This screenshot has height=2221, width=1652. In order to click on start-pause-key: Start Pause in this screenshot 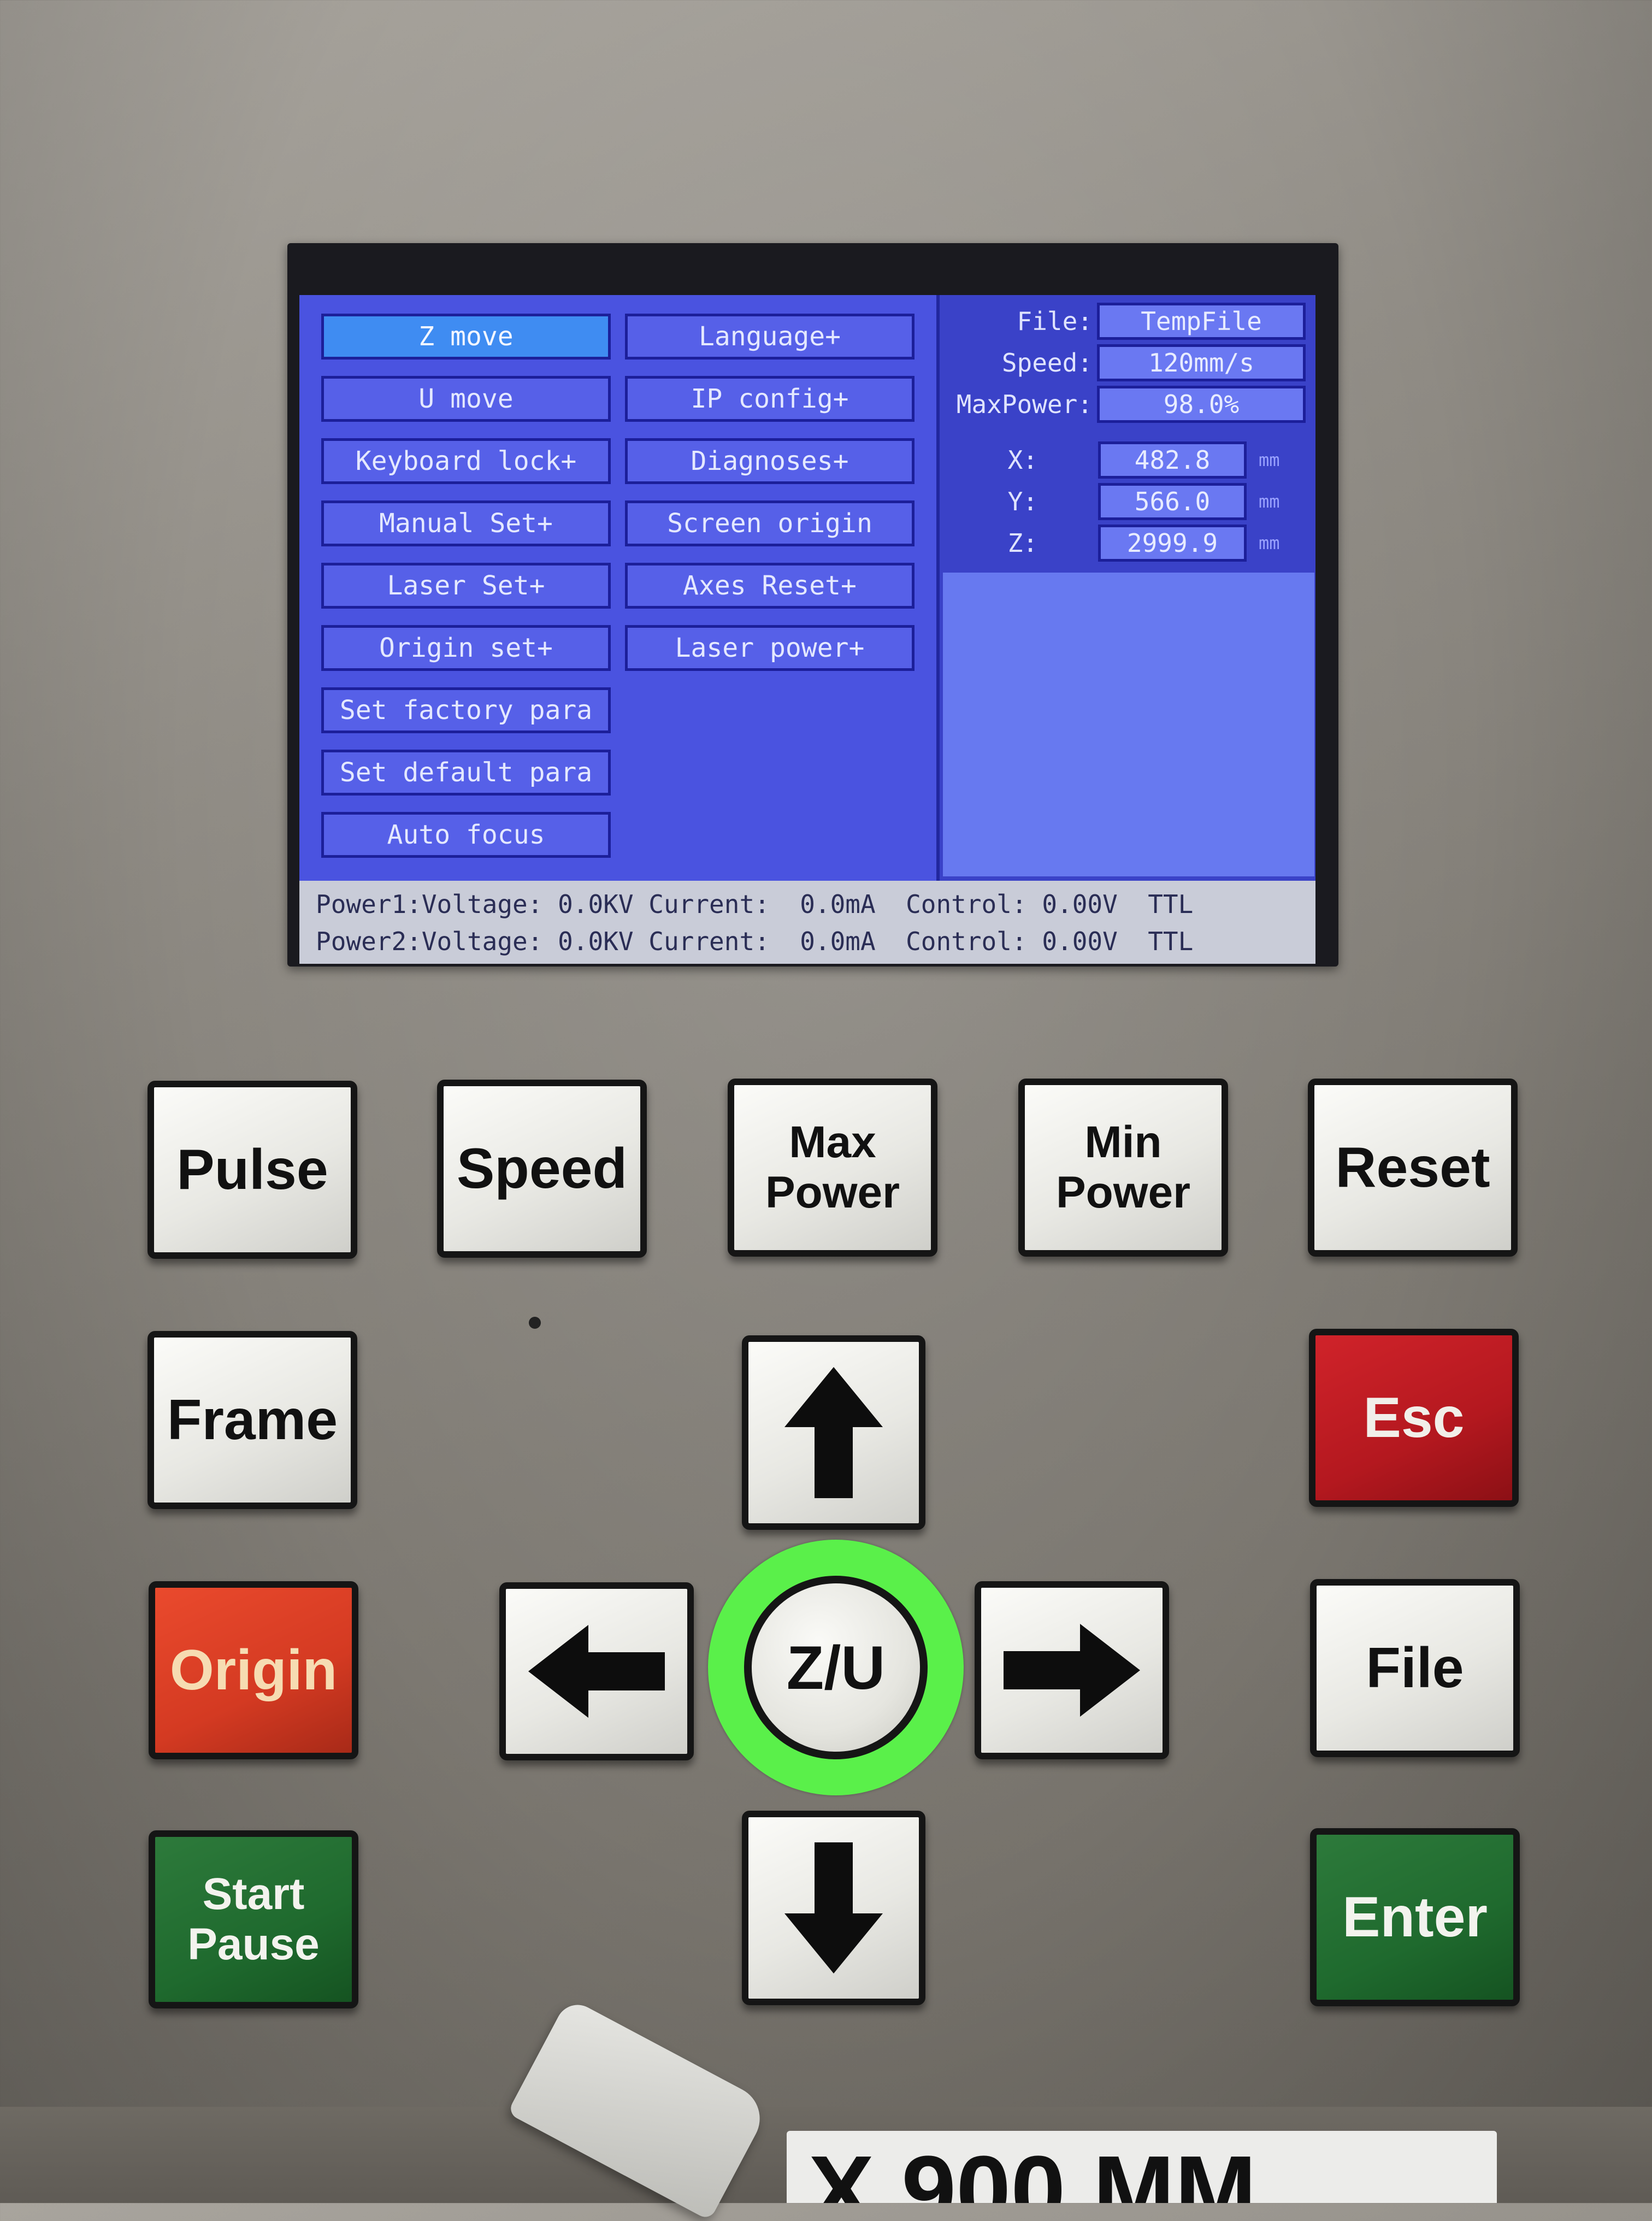, I will do `click(253, 1919)`.